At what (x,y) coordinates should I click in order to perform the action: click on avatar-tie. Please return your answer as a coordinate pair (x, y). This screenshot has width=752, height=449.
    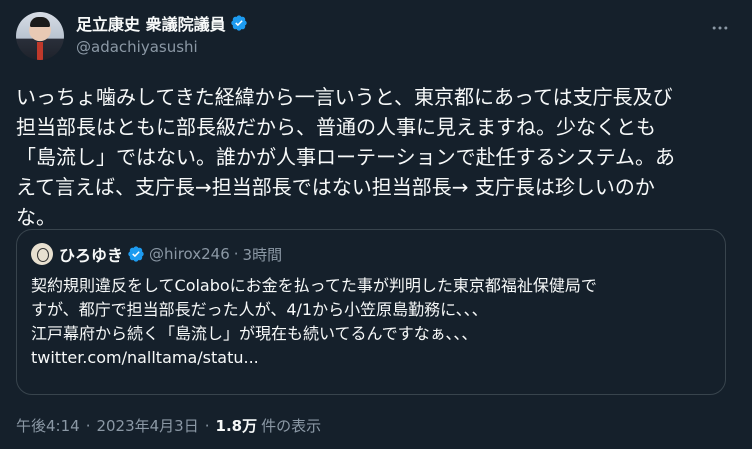
    Looking at the image, I should click on (40, 51).